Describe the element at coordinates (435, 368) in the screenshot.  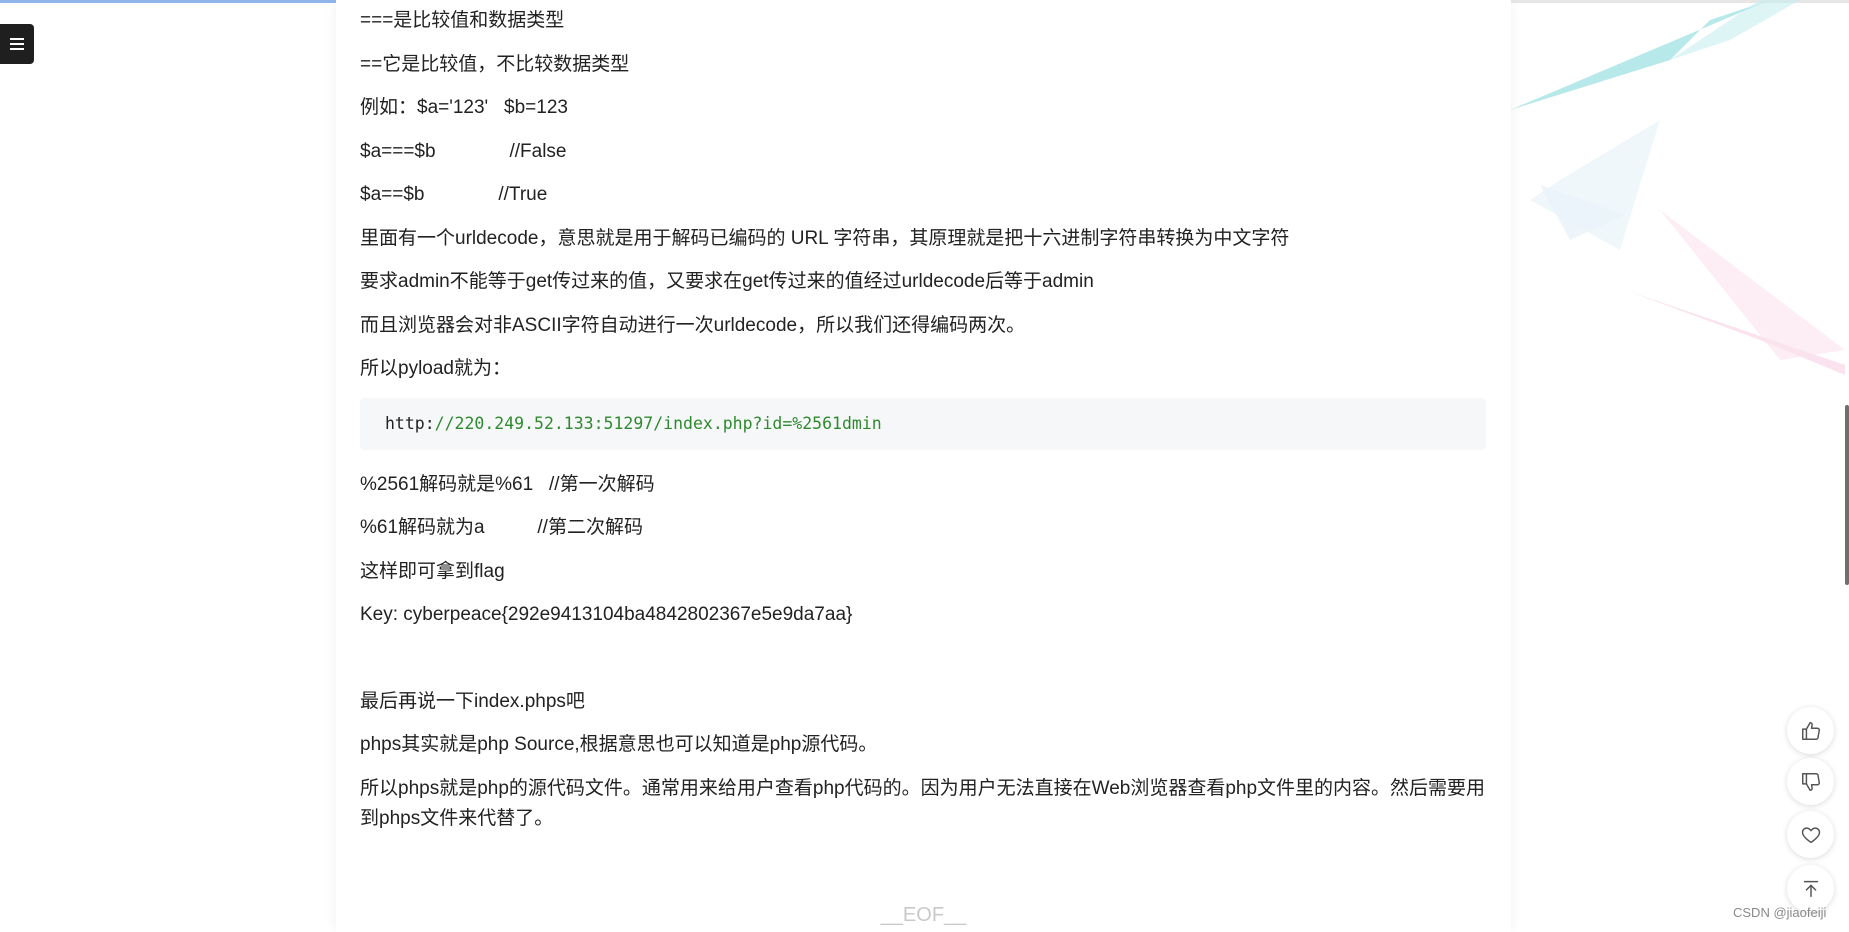
I see `paragraph: 所以pyload就为：` at that location.